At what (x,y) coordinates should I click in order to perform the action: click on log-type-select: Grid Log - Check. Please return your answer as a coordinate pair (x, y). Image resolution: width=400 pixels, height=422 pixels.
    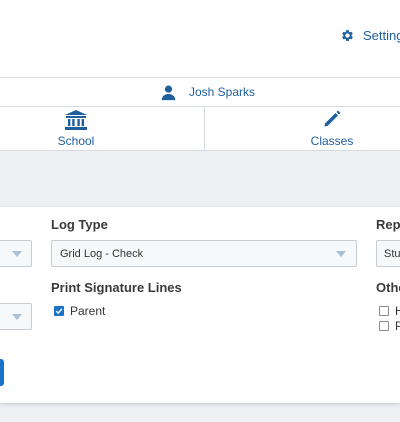
    Looking at the image, I should click on (204, 253).